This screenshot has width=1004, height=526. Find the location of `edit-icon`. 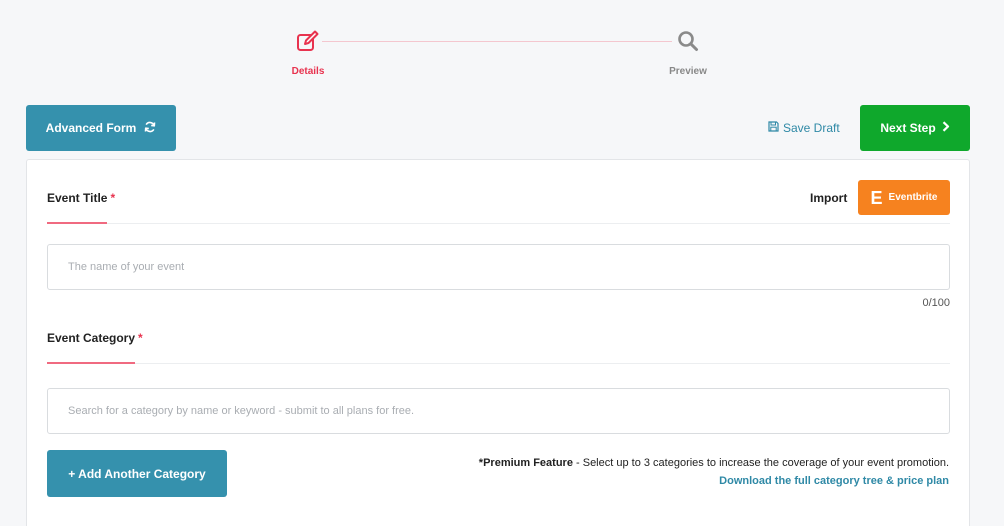

edit-icon is located at coordinates (308, 41).